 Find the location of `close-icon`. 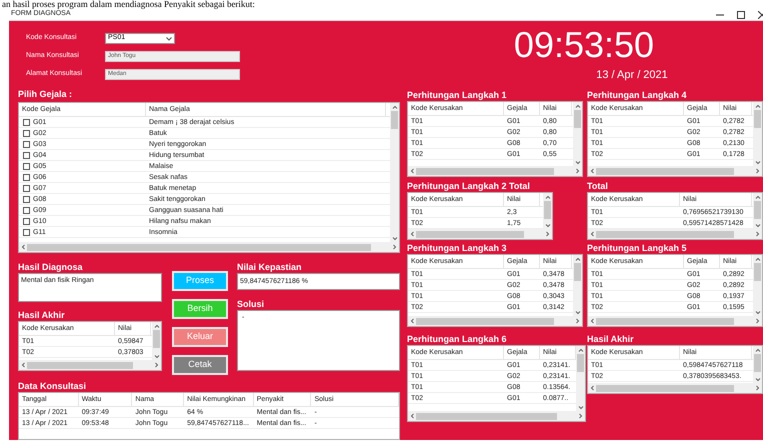

close-icon is located at coordinates (760, 14).